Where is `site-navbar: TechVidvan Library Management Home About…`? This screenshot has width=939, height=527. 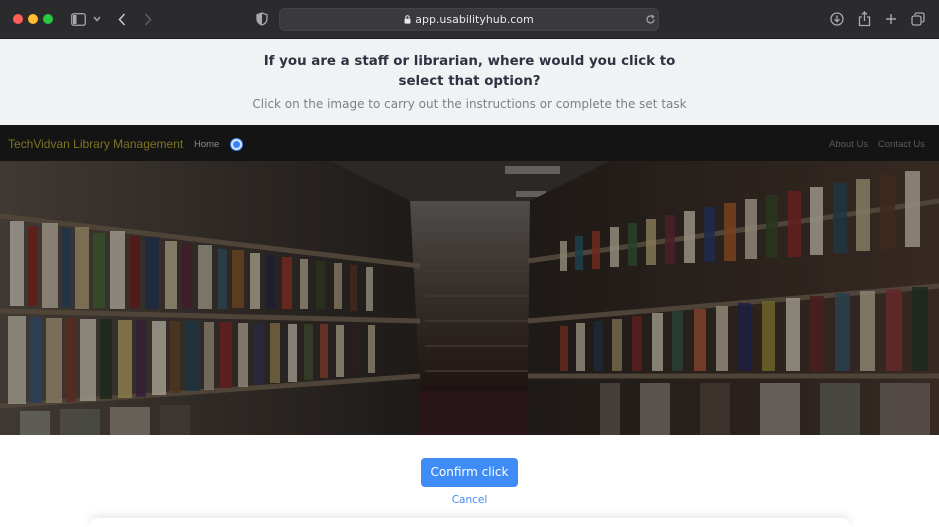
site-navbar: TechVidvan Library Management Home About… is located at coordinates (469, 143).